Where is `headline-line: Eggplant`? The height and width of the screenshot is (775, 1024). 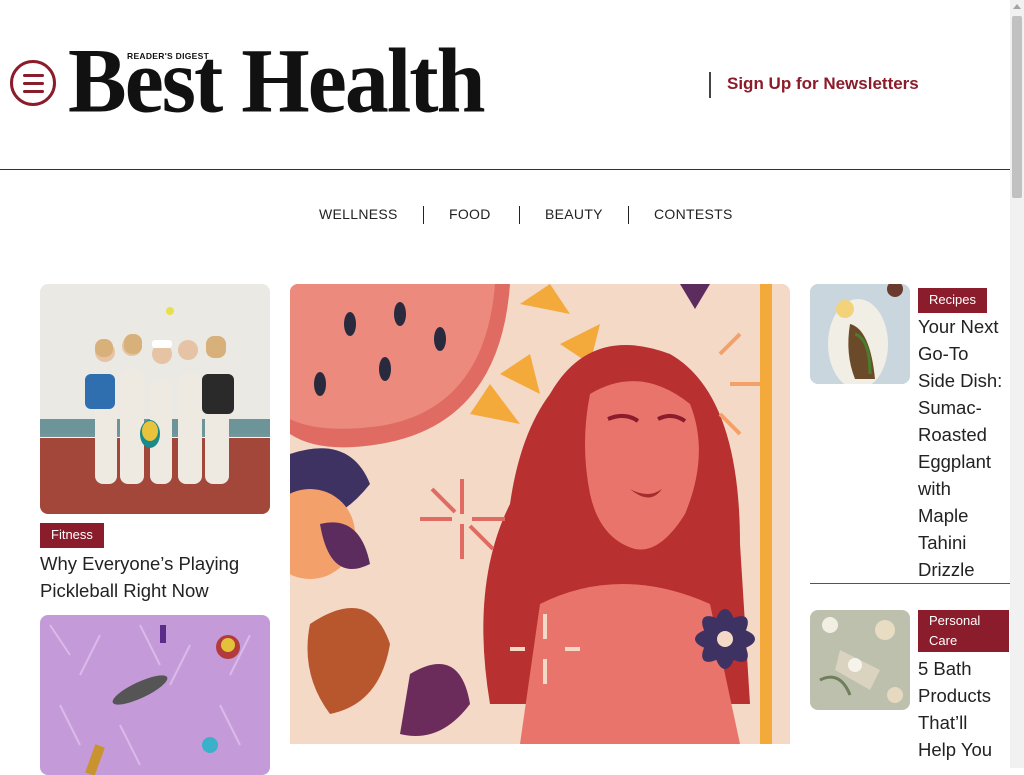
headline-line: Eggplant is located at coordinates (955, 461).